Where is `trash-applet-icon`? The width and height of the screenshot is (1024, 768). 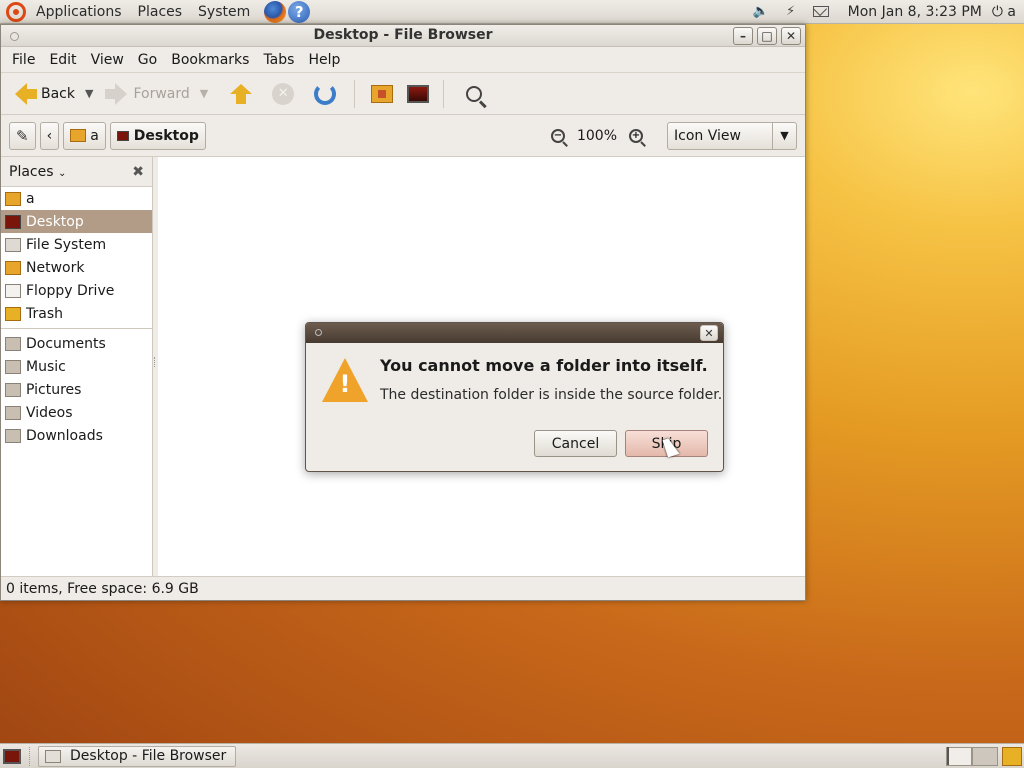
trash-applet-icon is located at coordinates (1012, 756).